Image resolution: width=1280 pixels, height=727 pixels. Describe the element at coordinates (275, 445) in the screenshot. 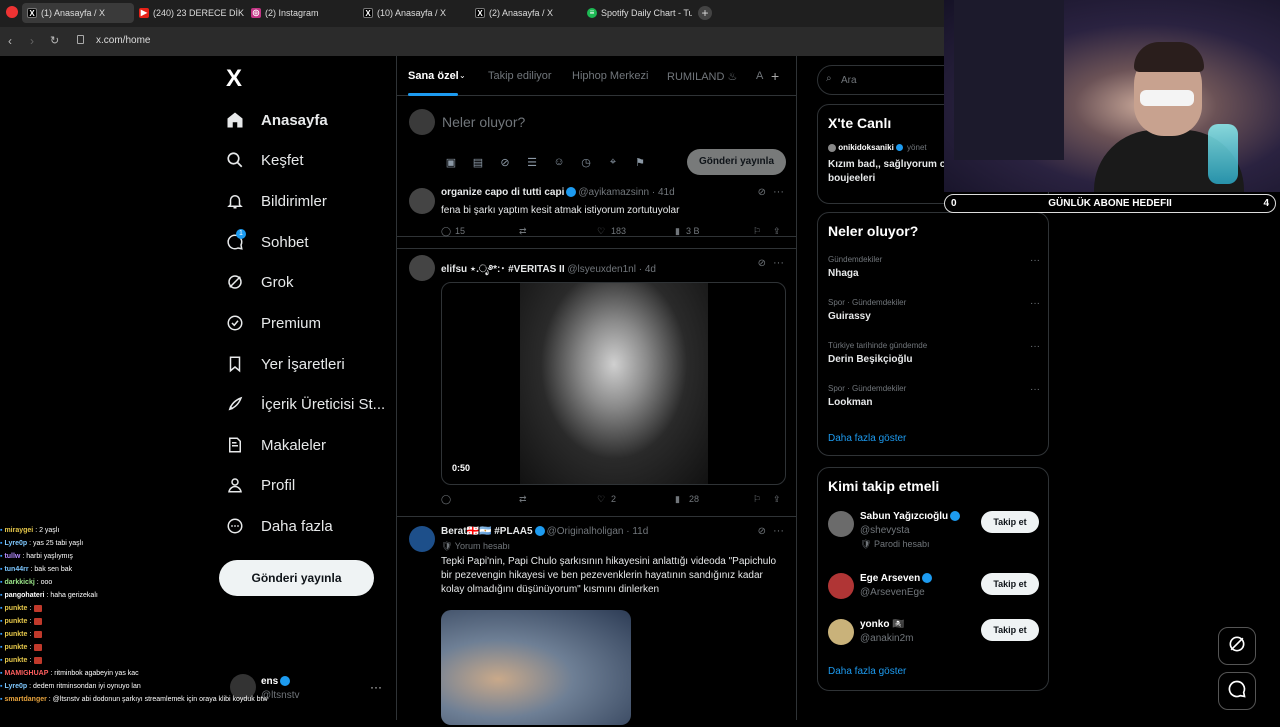

I see `nav-item-articles: Makaleler` at that location.